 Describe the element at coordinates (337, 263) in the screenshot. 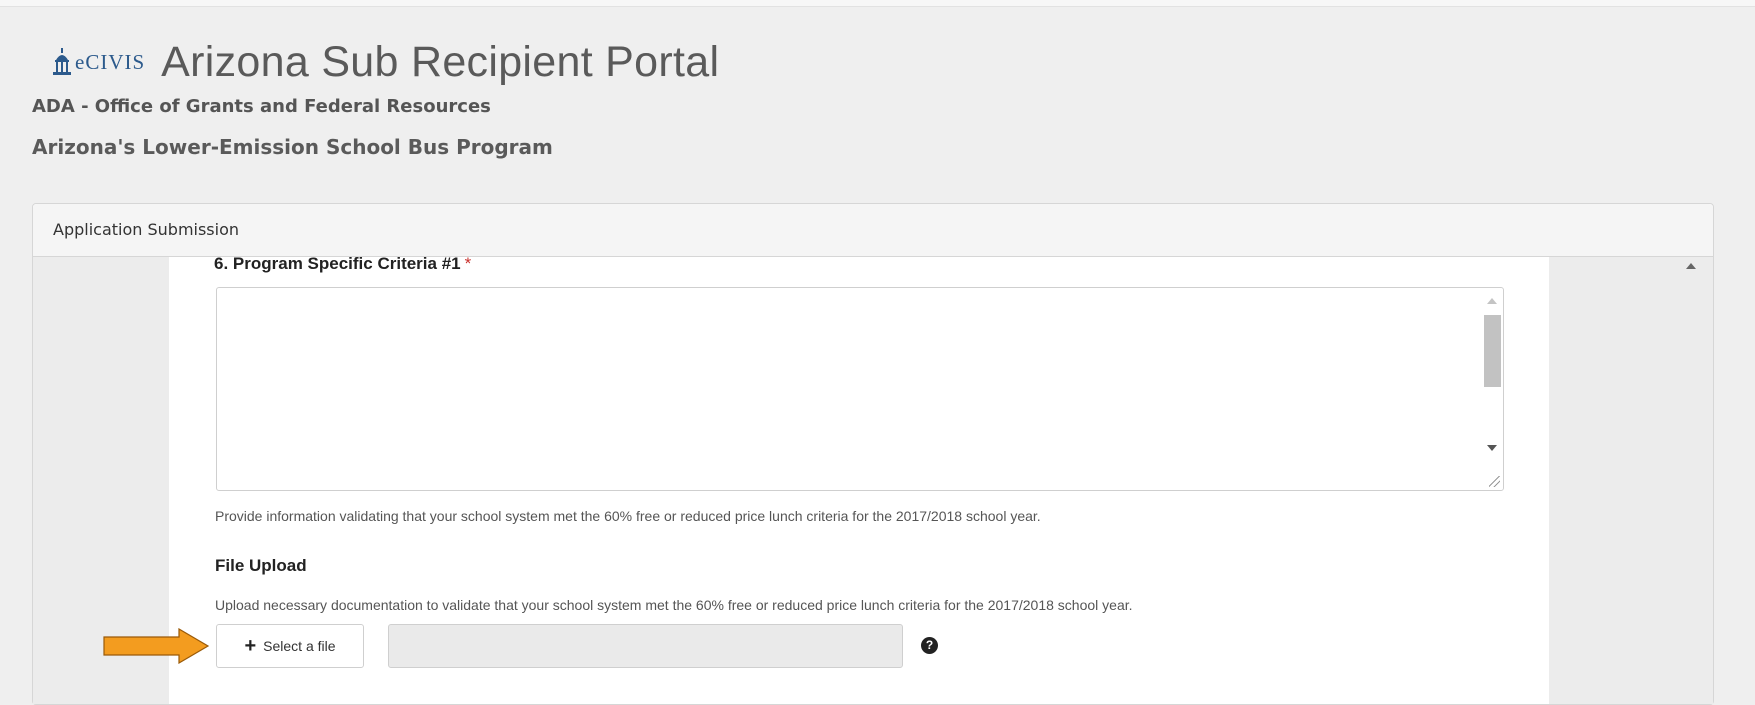

I see `question-label-text: 6. Program Specific Criteria #1` at that location.